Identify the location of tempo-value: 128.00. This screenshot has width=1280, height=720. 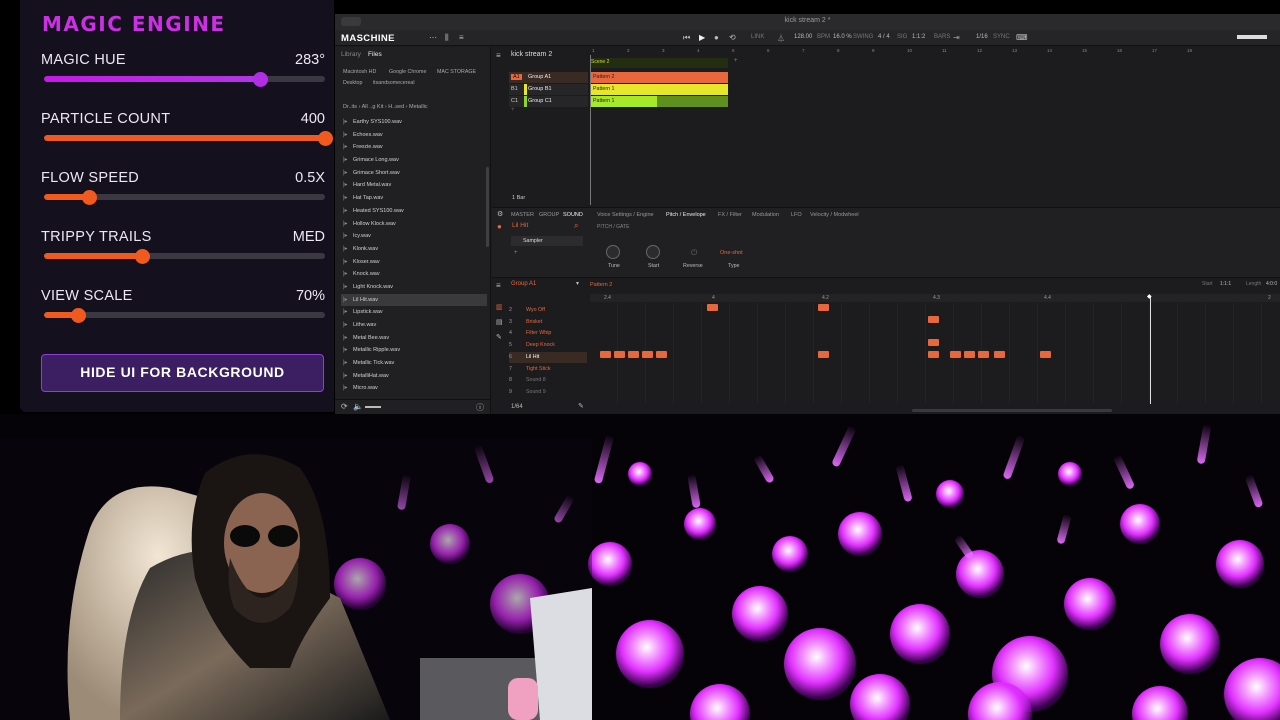
(803, 37).